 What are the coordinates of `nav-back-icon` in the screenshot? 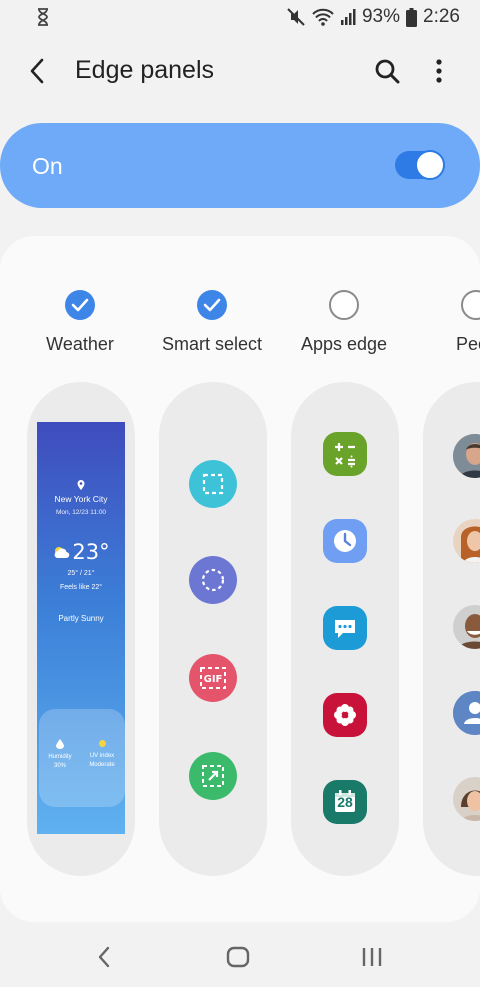 It's located at (104, 957).